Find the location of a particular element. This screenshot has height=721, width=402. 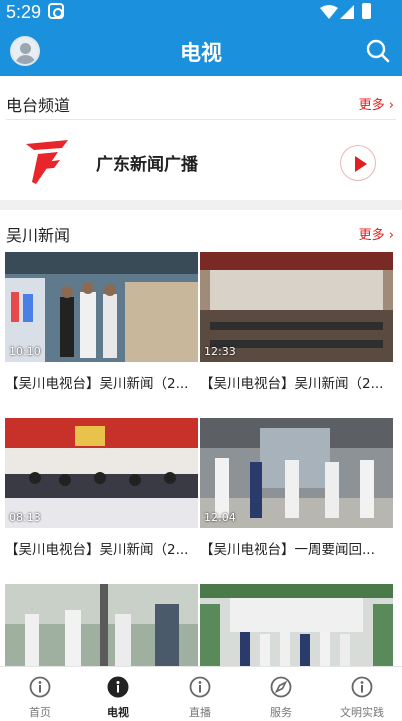

status-time: 5:29 is located at coordinates (24, 12).